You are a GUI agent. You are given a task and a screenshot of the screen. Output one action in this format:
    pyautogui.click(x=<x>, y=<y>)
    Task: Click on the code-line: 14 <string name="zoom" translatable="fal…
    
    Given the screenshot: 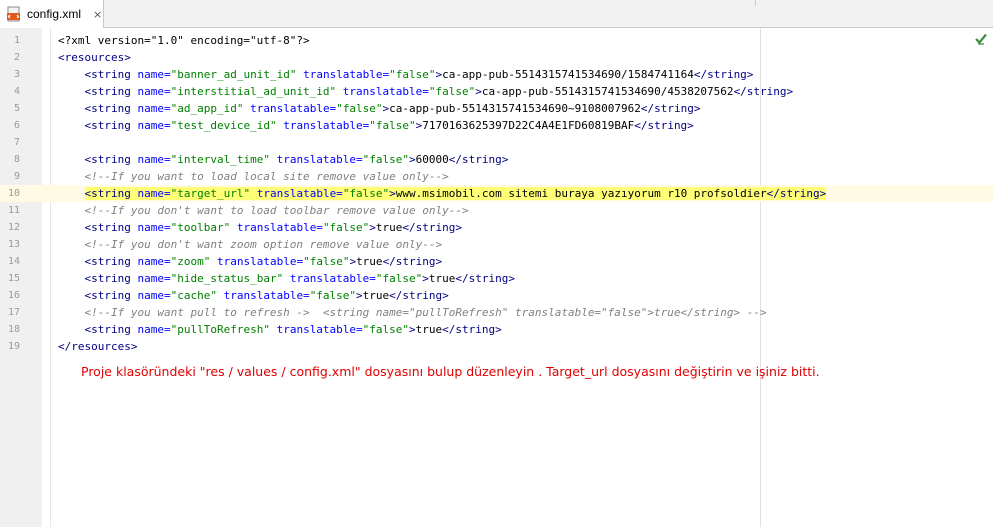 What is the action you would take?
    pyautogui.click(x=496, y=261)
    